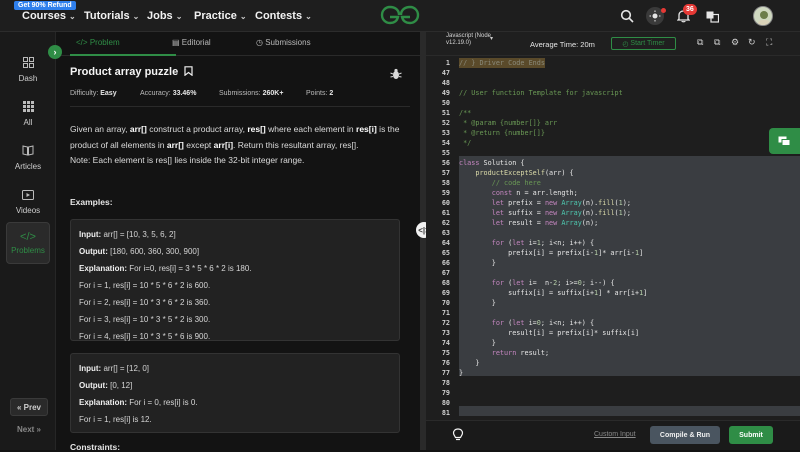 The height and width of the screenshot is (452, 800). Describe the element at coordinates (28, 202) in the screenshot. I see `sidebar-item-videos: Videos` at that location.